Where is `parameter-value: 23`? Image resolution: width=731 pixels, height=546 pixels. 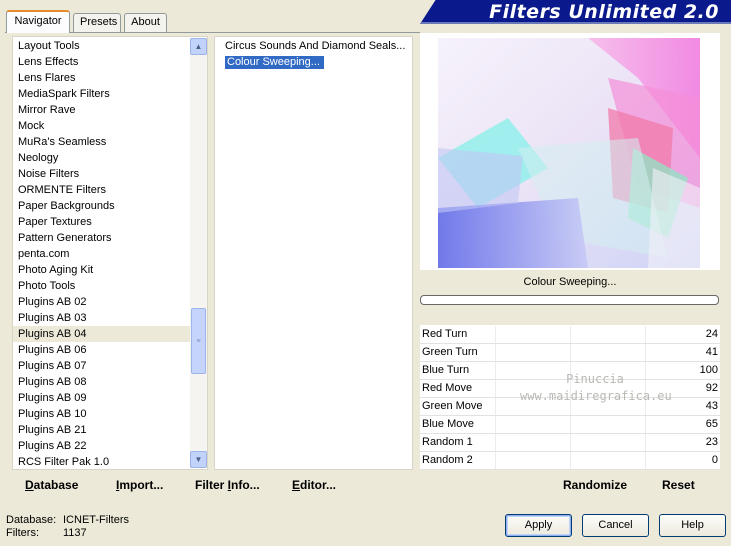
parameter-value: 23 is located at coordinates (711, 442).